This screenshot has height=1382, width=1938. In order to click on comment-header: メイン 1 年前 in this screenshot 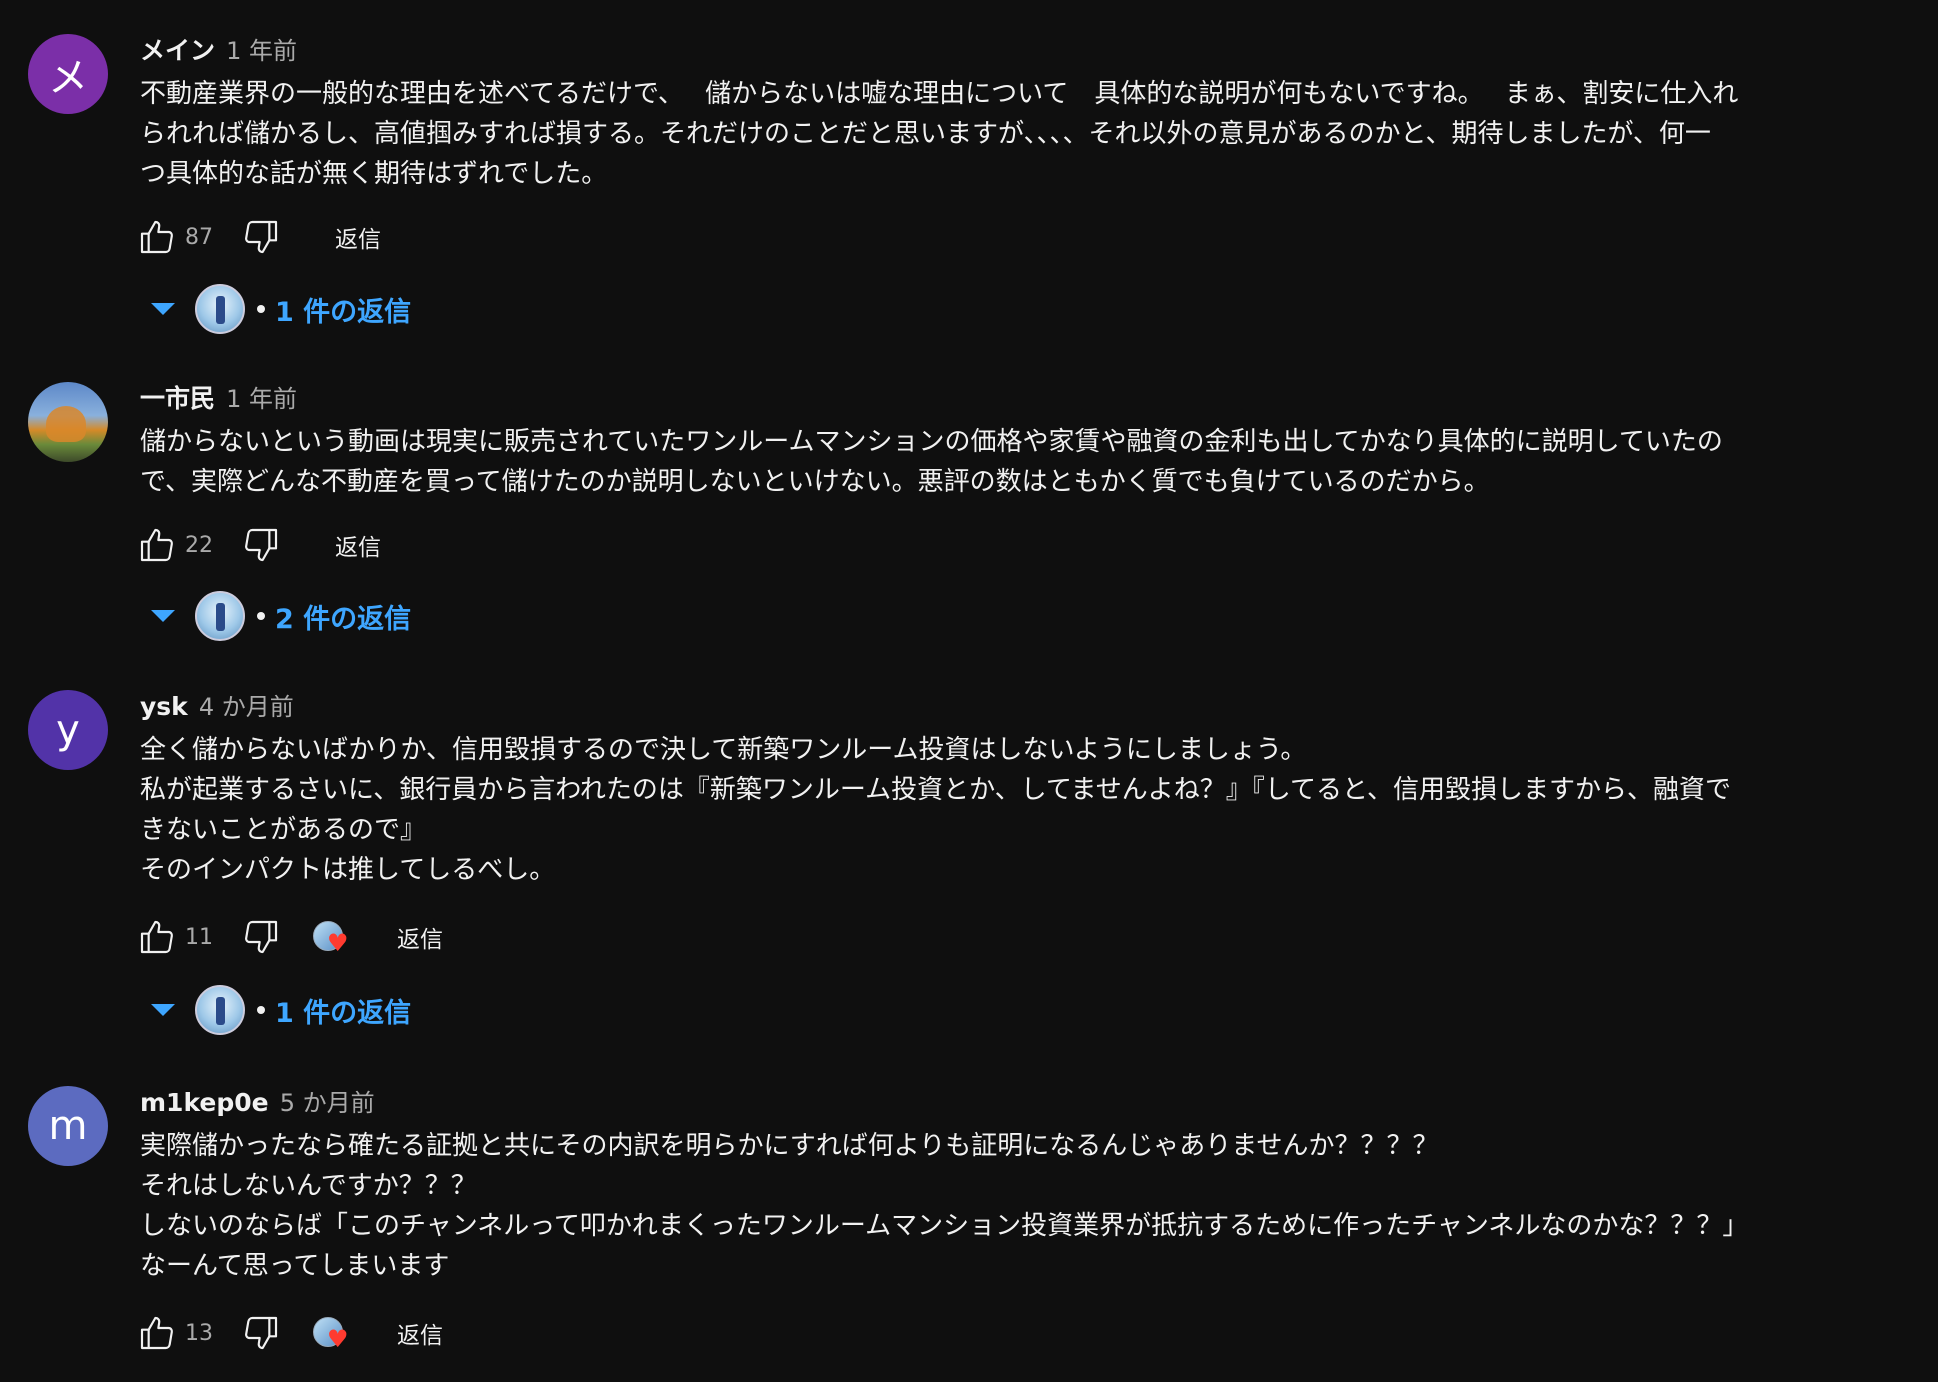, I will do `click(1010, 51)`.